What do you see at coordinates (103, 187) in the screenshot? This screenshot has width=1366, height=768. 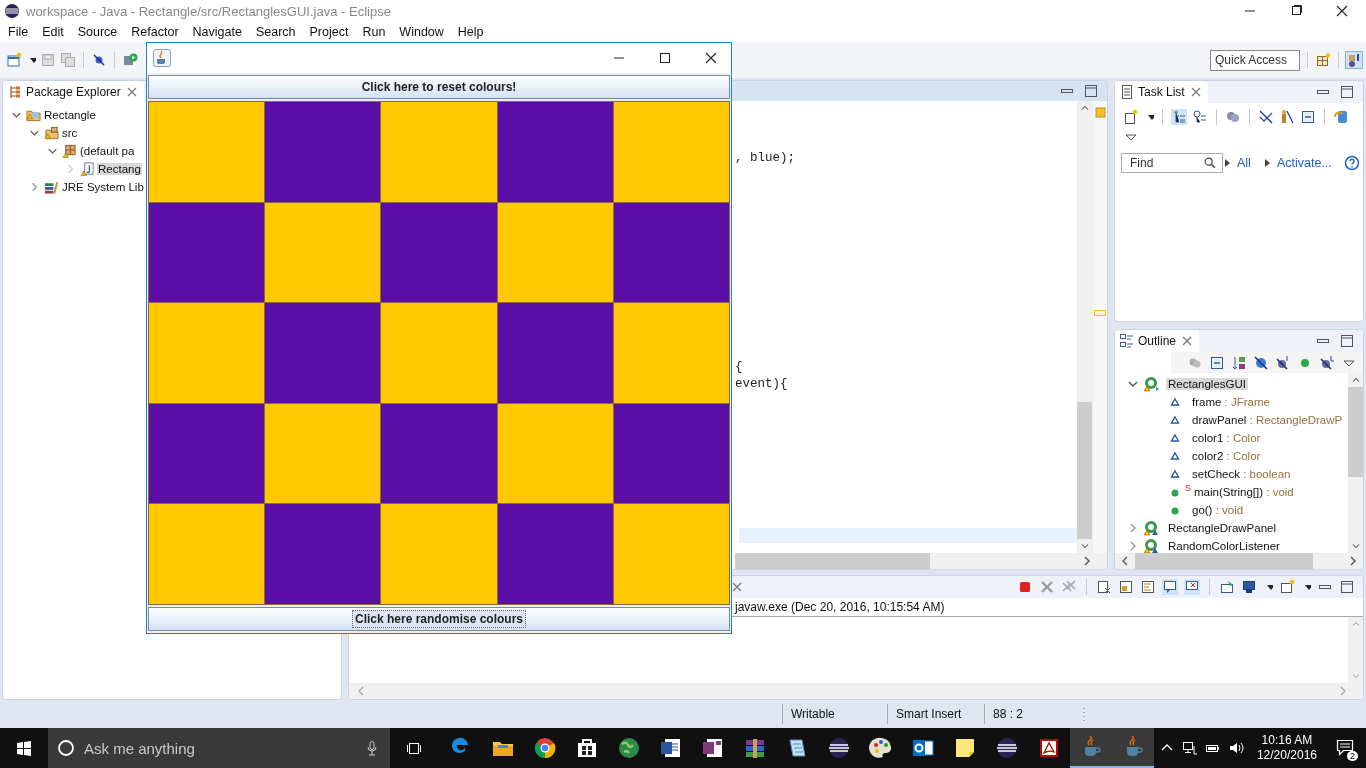 I see `tree-item: JRE System Lib` at bounding box center [103, 187].